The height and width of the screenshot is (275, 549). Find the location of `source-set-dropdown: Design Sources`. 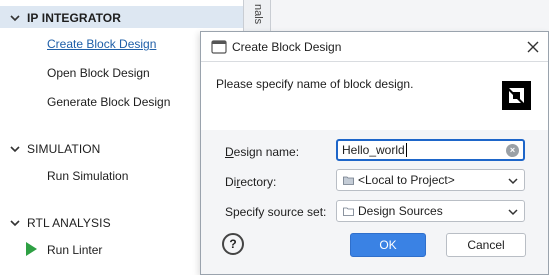

source-set-dropdown: Design Sources is located at coordinates (430, 211).